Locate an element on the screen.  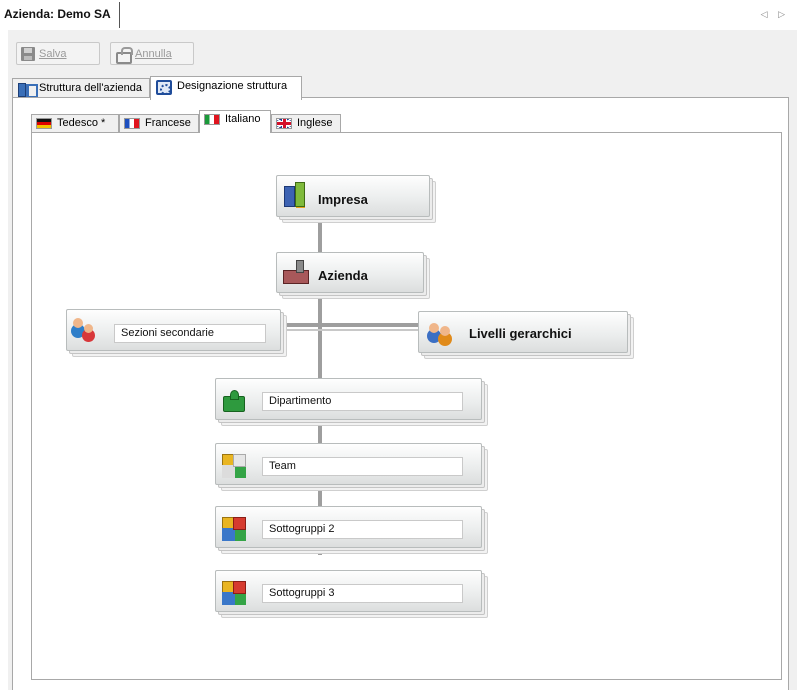
tab-struttura-azienda: Struttura dell'azienda is located at coordinates (81, 88).